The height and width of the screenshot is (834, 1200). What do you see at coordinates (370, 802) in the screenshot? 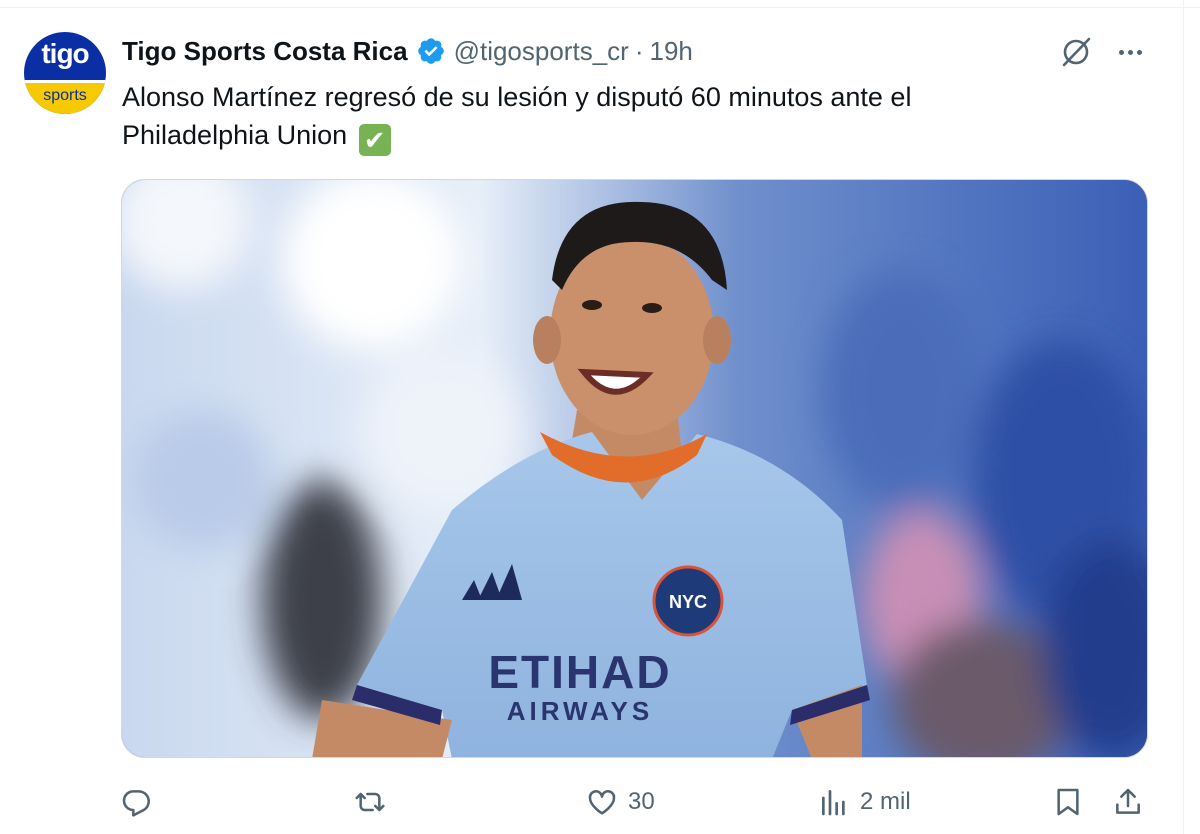
I see `repost-icon` at bounding box center [370, 802].